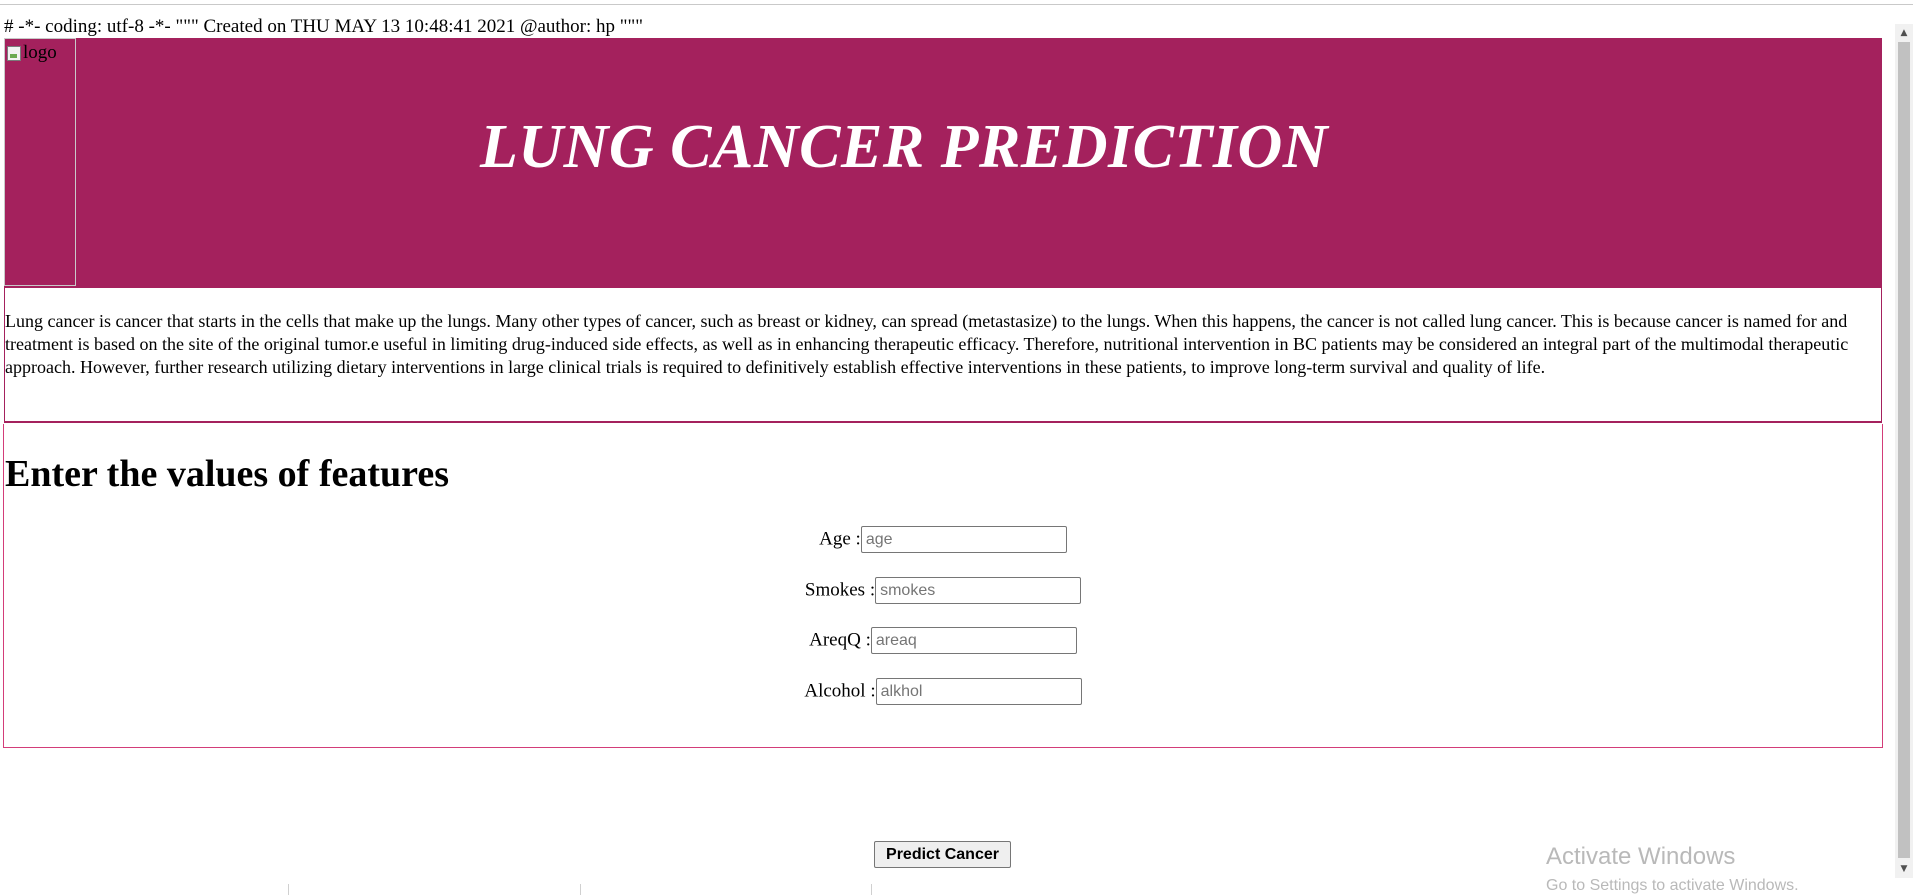 This screenshot has width=1913, height=895. What do you see at coordinates (1904, 869) in the screenshot?
I see `scroll-down-arrow-icon: ▼` at bounding box center [1904, 869].